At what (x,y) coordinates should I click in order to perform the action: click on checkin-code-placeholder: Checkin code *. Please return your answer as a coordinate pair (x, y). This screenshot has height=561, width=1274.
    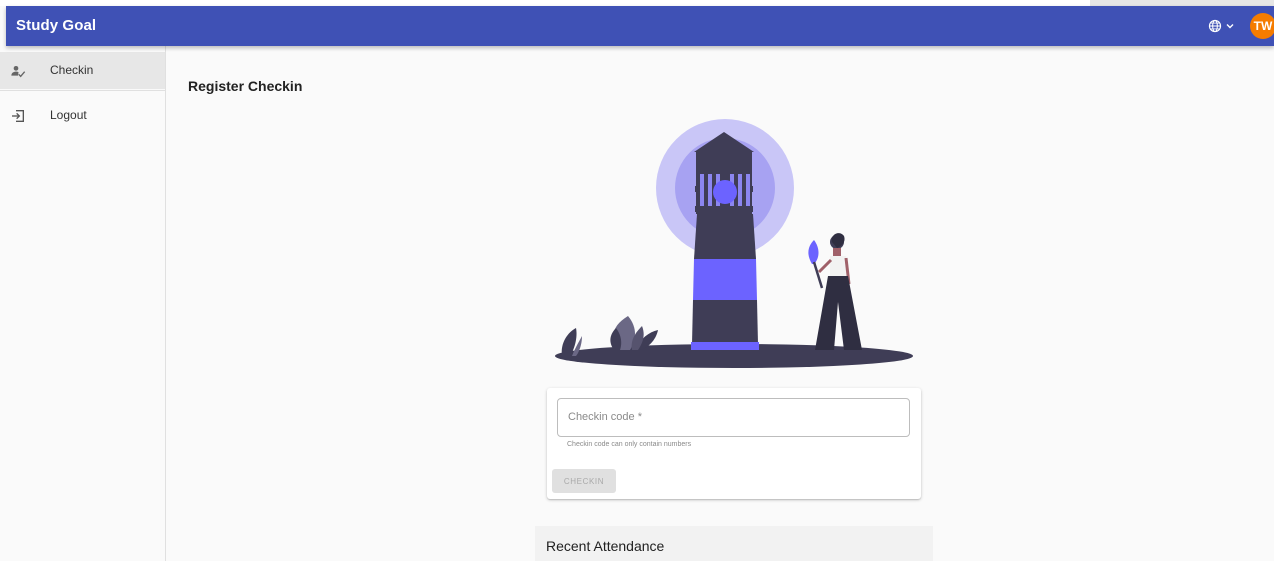
    Looking at the image, I should click on (605, 417).